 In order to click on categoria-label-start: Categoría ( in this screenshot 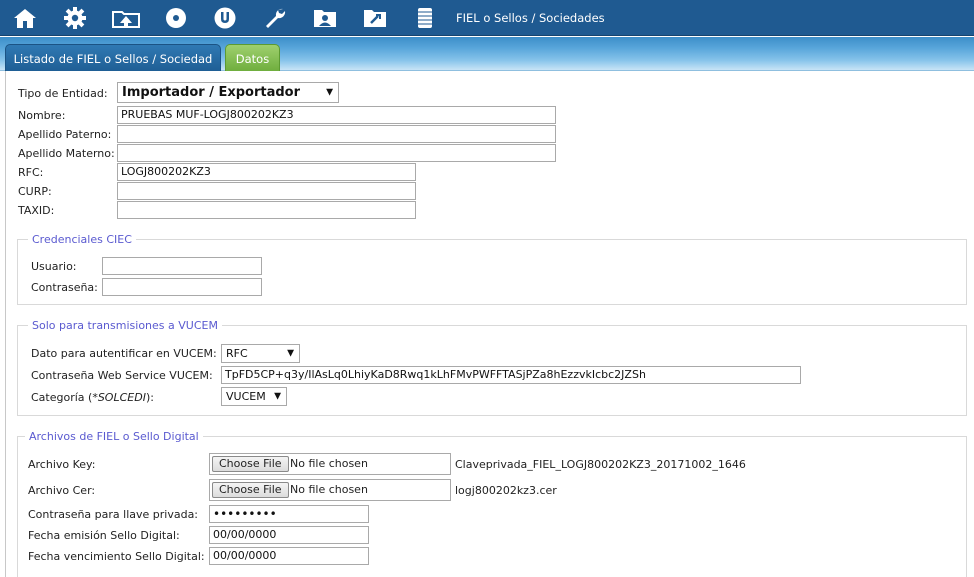, I will do `click(62, 397)`.